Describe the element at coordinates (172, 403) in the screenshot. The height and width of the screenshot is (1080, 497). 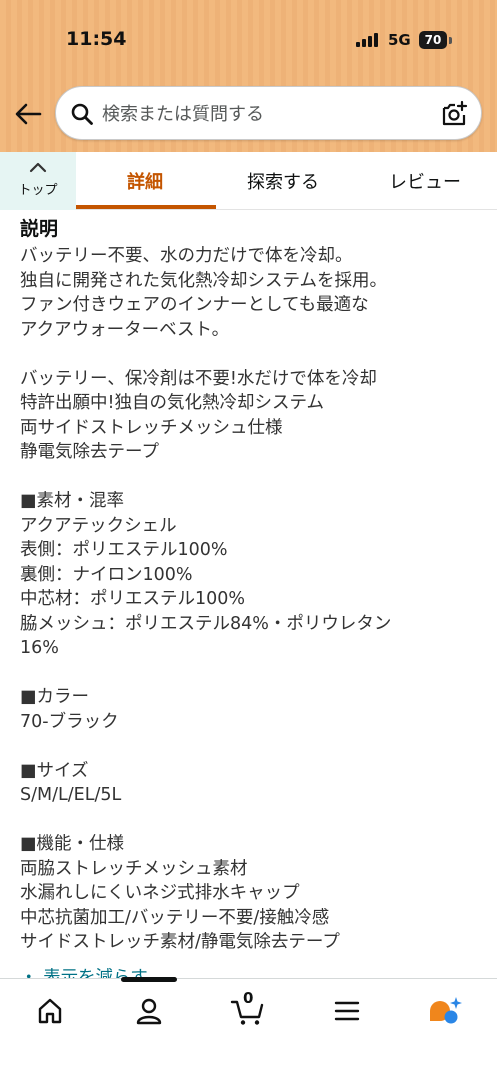
I see `description-line: 特許出願中!独自の気化熱冷却システム` at that location.